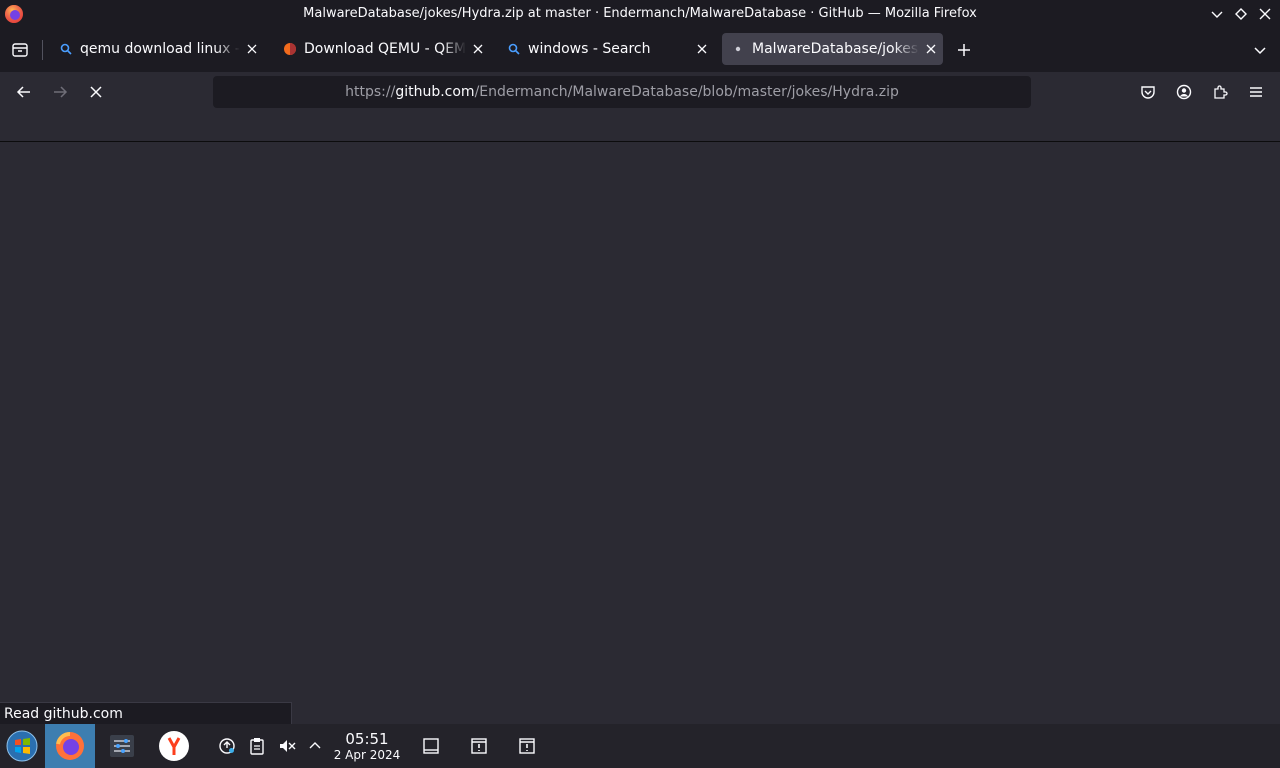 The height and width of the screenshot is (768, 1280). I want to click on forward-button, so click(60, 92).